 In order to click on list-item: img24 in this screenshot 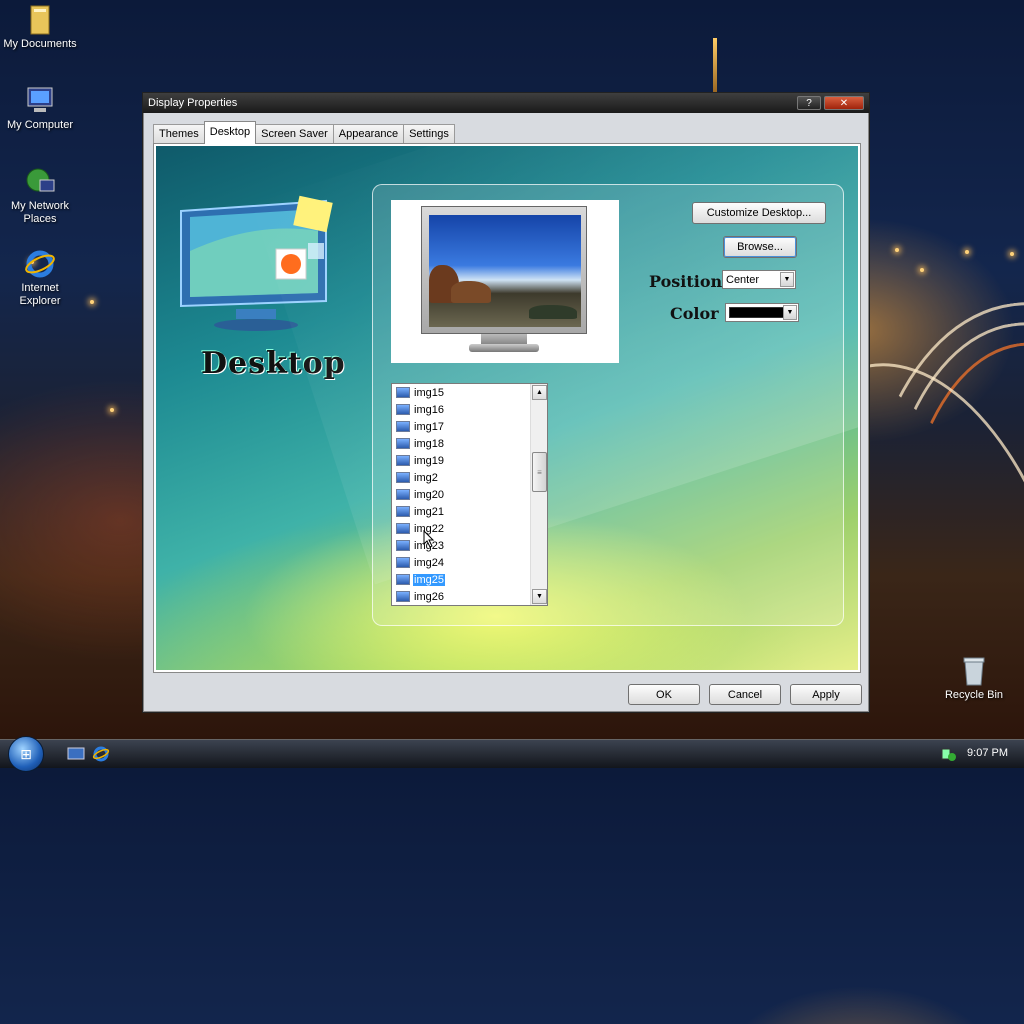, I will do `click(469, 562)`.